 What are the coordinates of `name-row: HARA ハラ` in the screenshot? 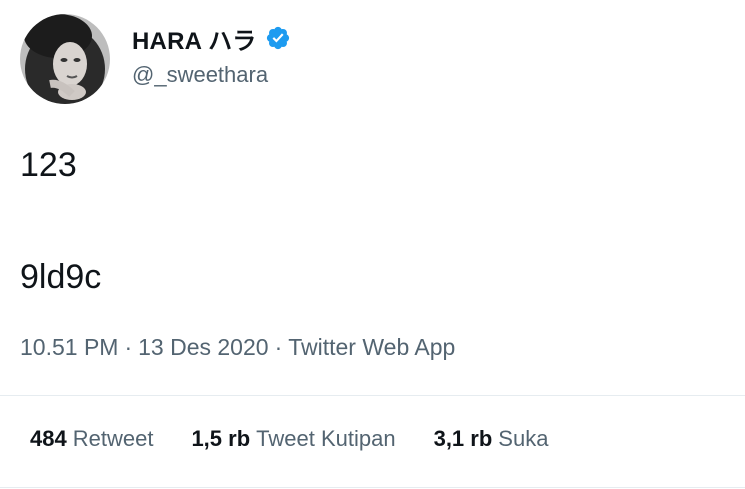 It's located at (211, 38).